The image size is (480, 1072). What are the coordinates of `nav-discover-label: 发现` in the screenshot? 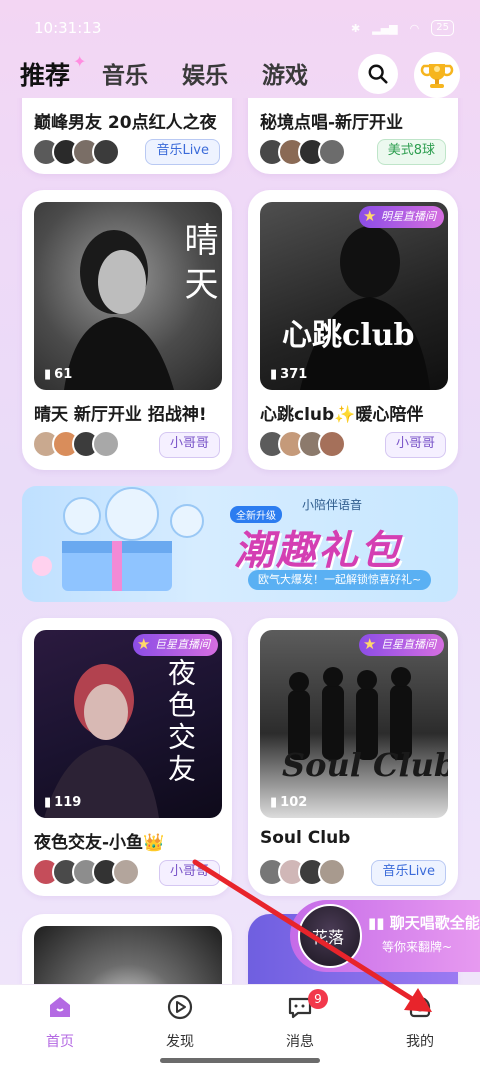 It's located at (180, 1042).